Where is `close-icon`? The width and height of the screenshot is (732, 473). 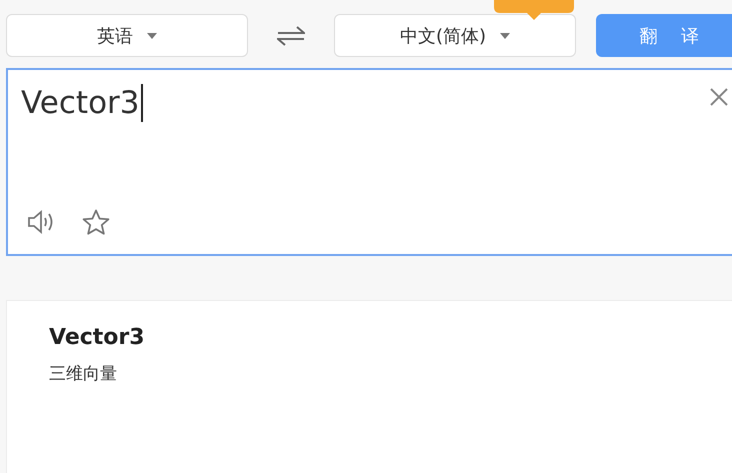
close-icon is located at coordinates (719, 97).